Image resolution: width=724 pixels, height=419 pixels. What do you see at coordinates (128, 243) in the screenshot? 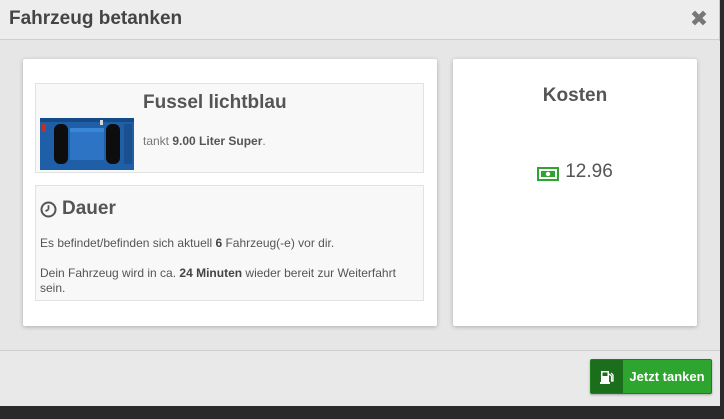
I see `queue-prefix: Es befindet/befinden sich aktuell` at bounding box center [128, 243].